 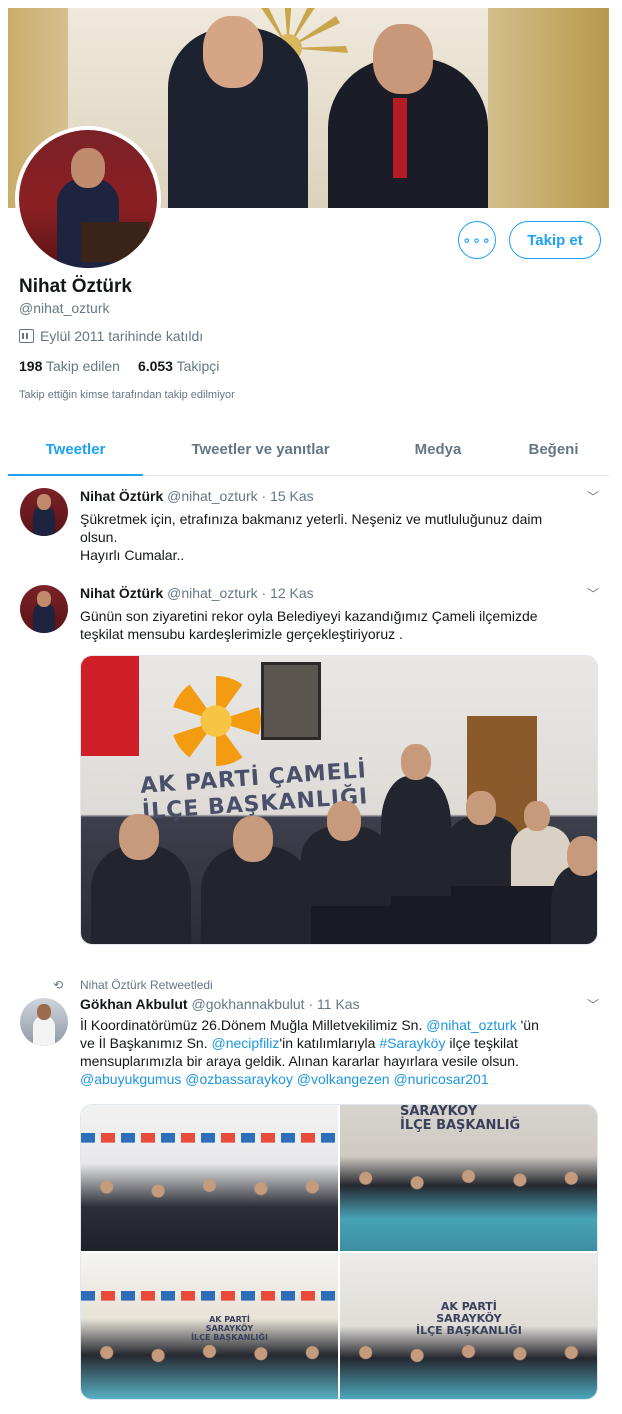 I want to click on photo-party-logo, so click(x=216, y=721).